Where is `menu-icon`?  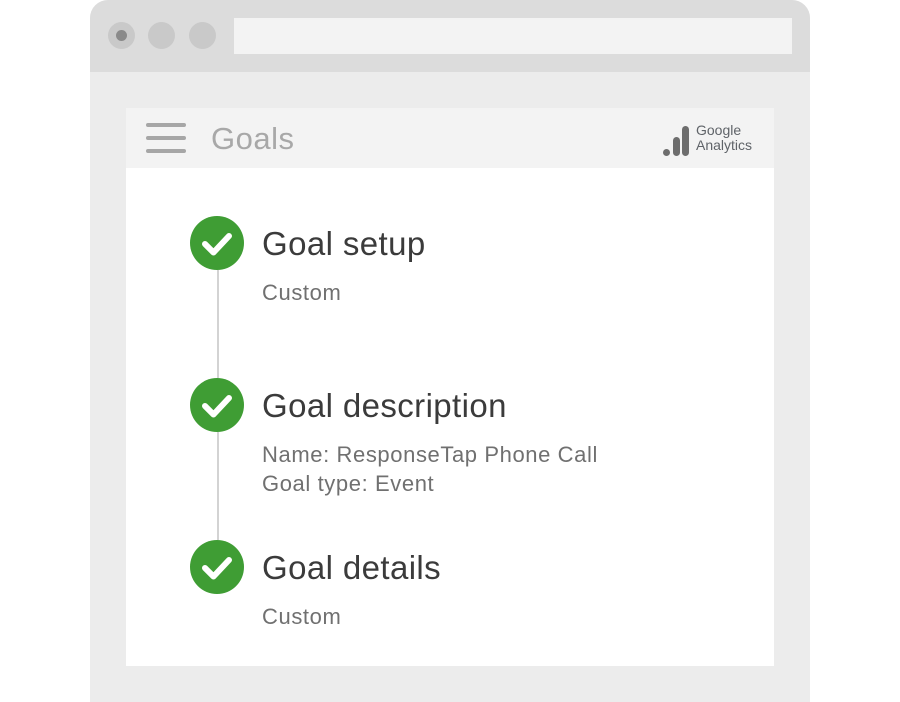
menu-icon is located at coordinates (166, 138).